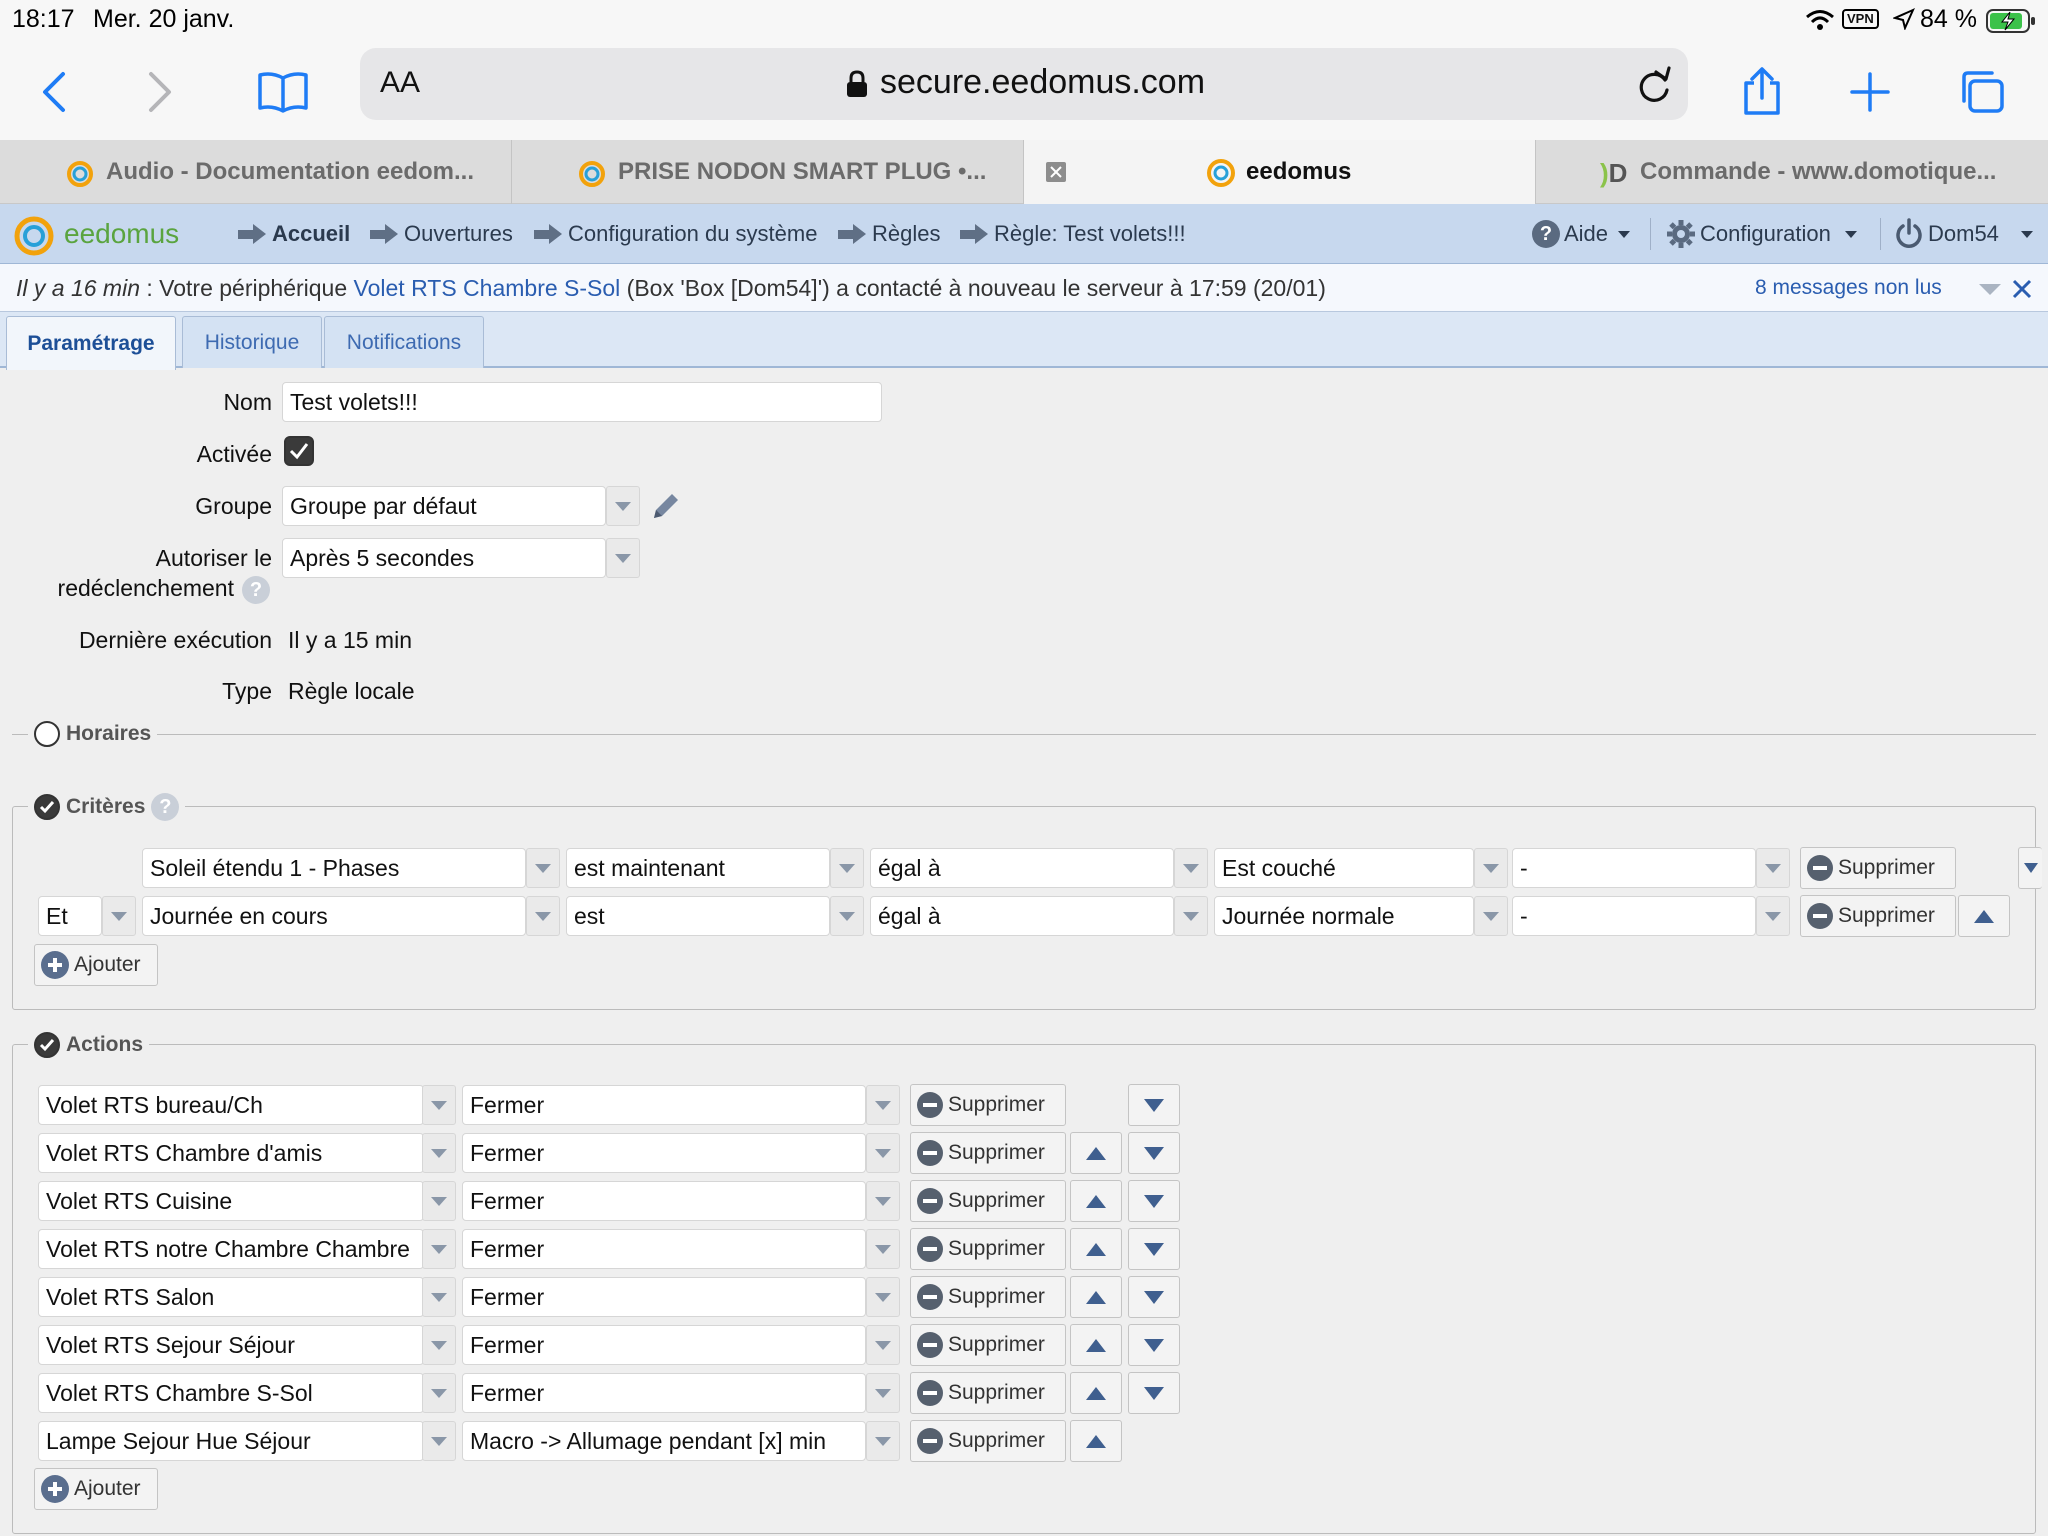 This screenshot has width=2048, height=1536. What do you see at coordinates (400, 83) in the screenshot?
I see `text-size-button: AA` at bounding box center [400, 83].